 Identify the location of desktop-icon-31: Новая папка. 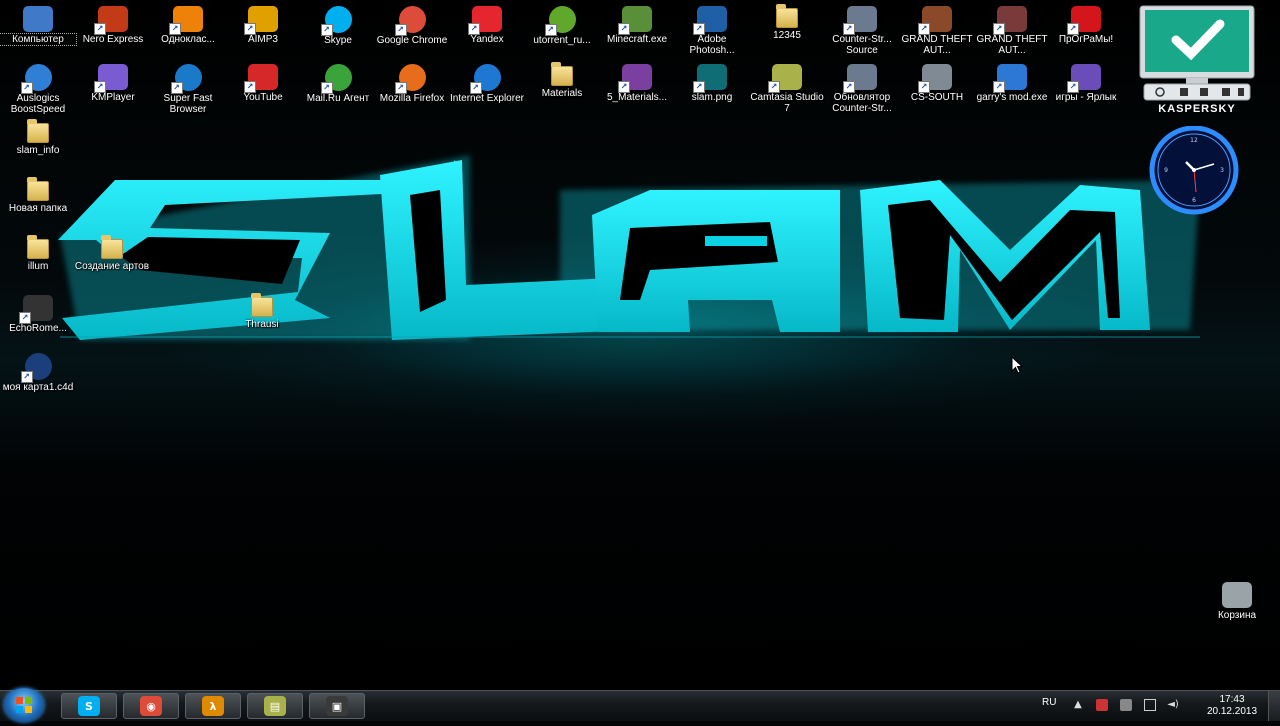
(38, 204).